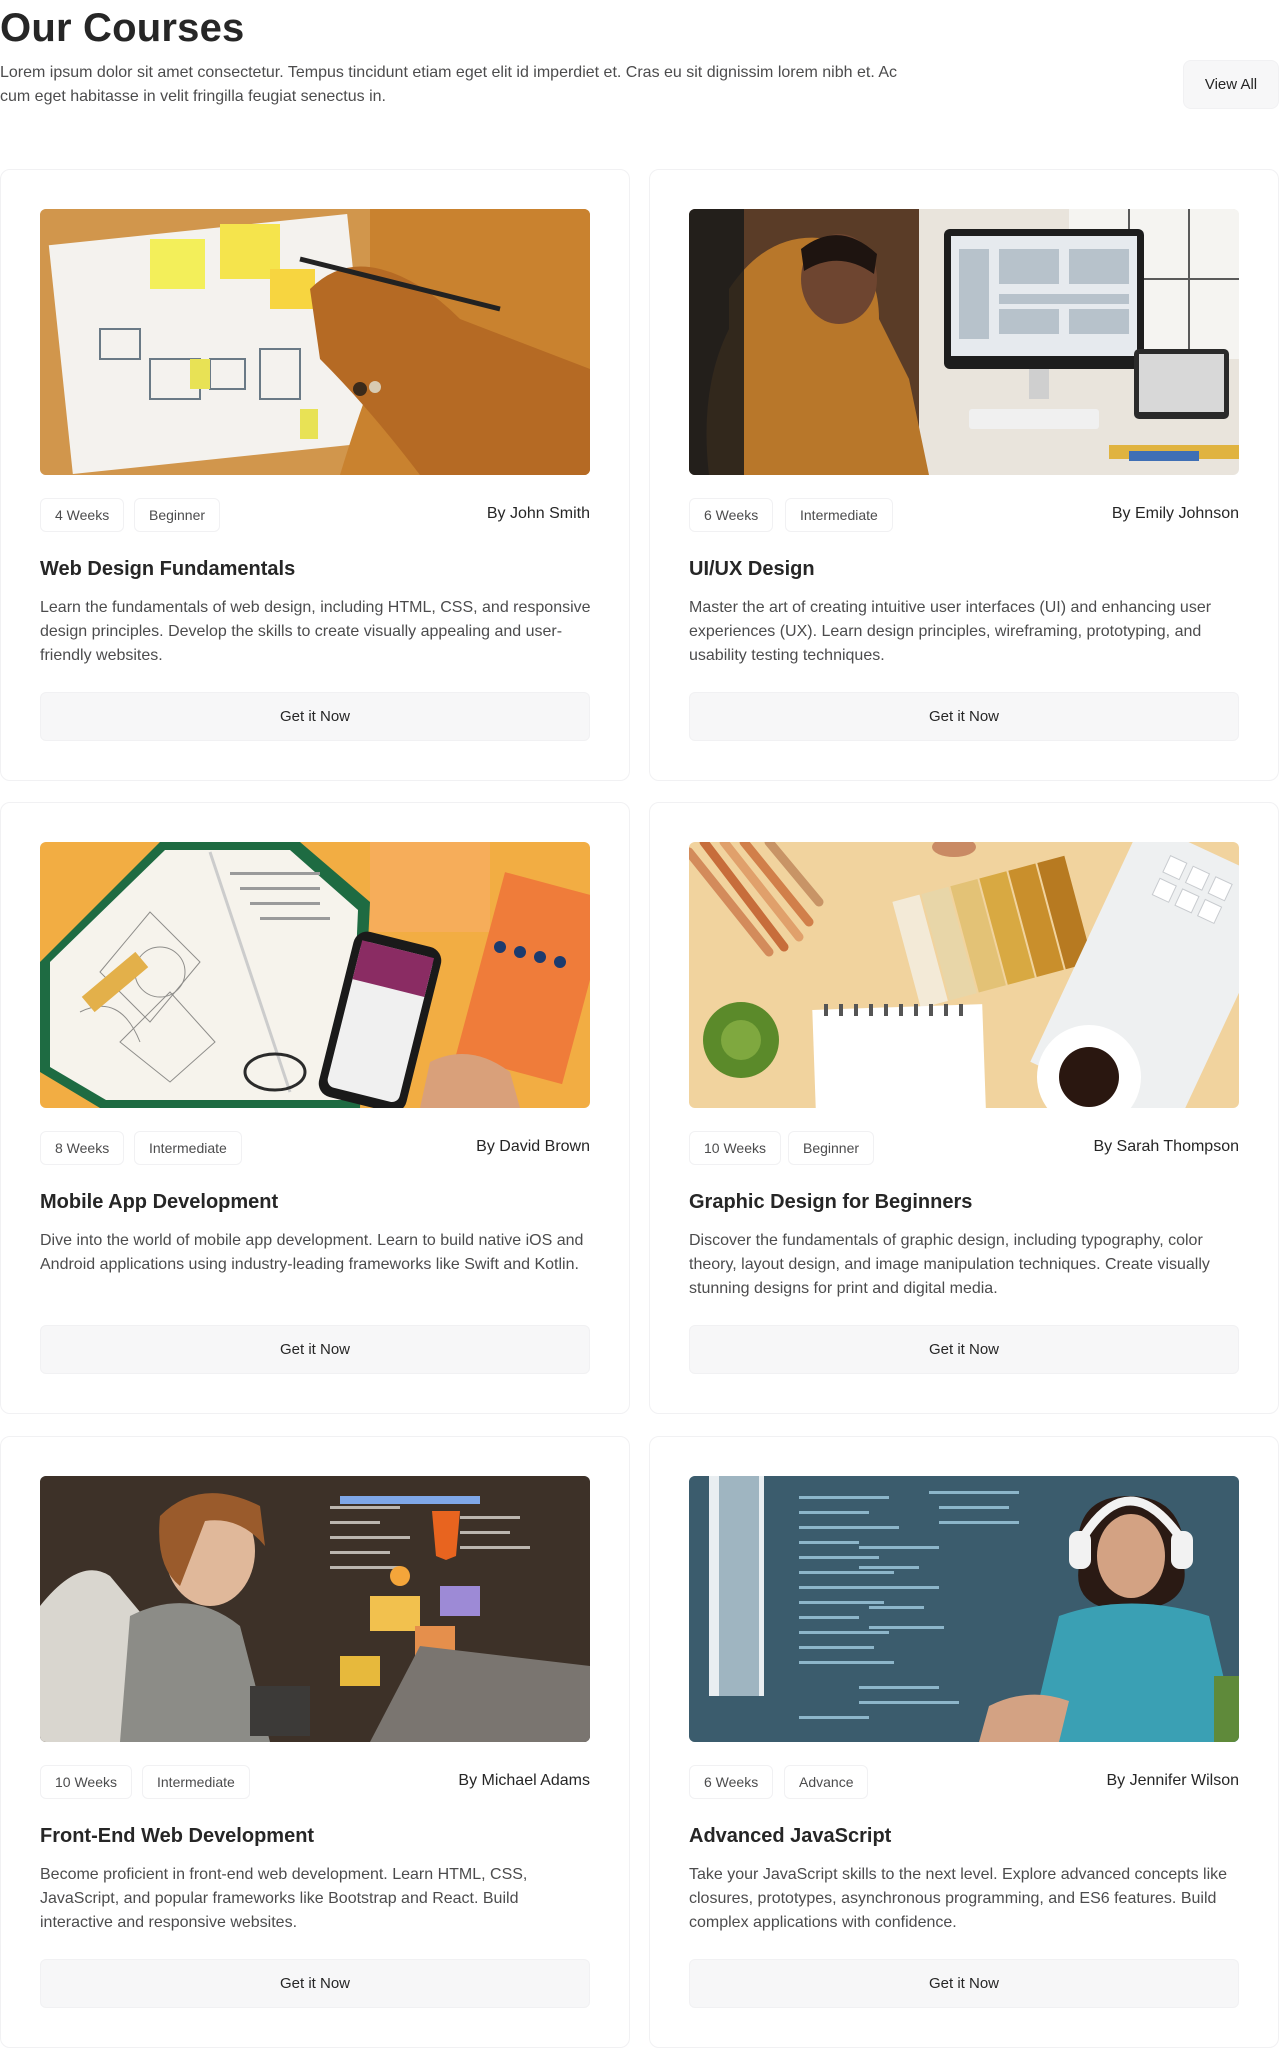  What do you see at coordinates (524, 1780) in the screenshot?
I see `course-author: By Michael Adams` at bounding box center [524, 1780].